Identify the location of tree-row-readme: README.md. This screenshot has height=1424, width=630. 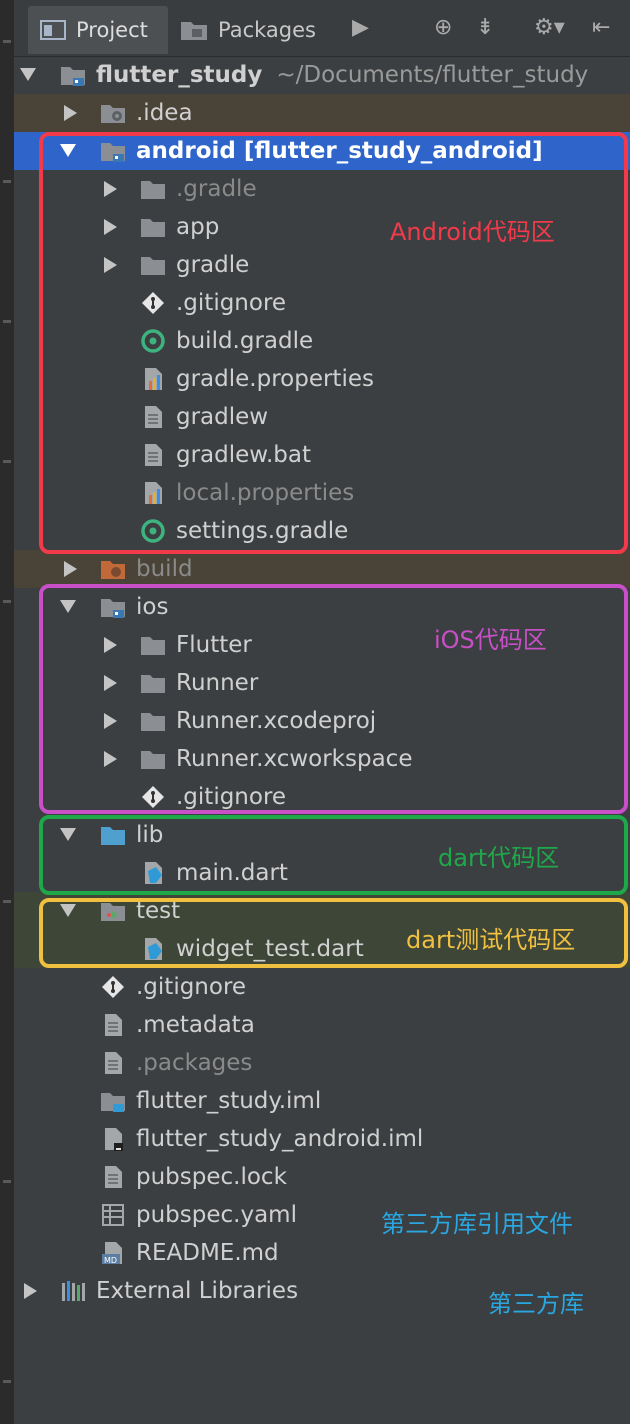
(322, 1253).